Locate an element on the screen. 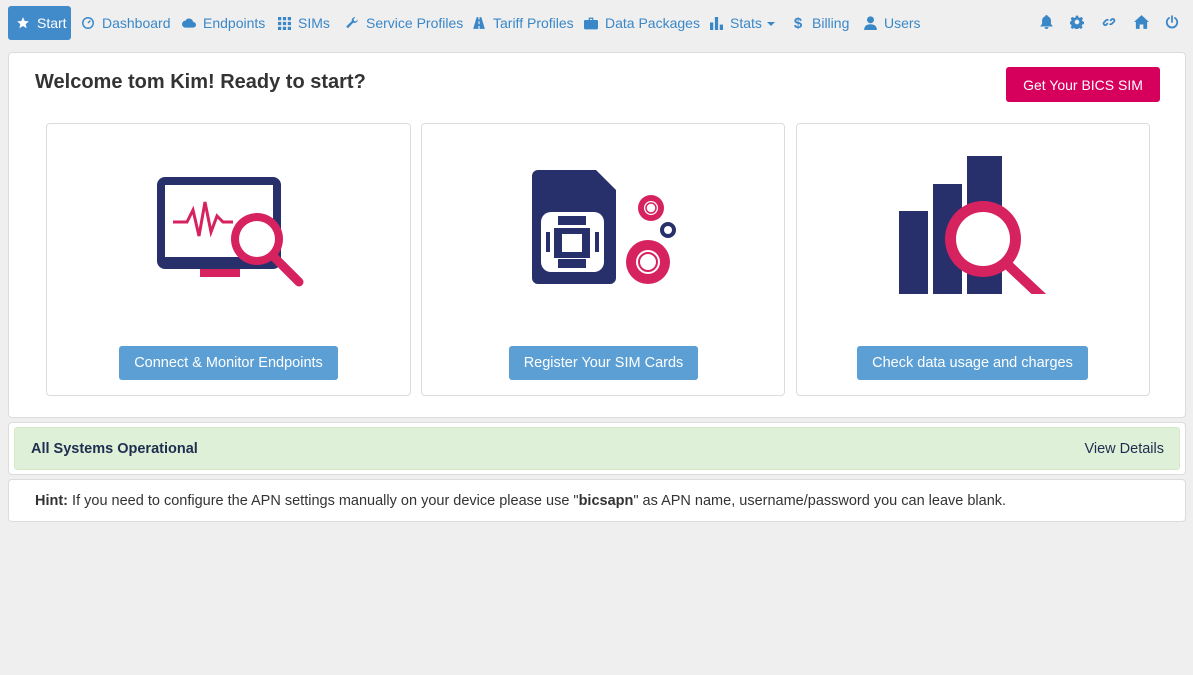  dashboard-icon is located at coordinates (88, 23).